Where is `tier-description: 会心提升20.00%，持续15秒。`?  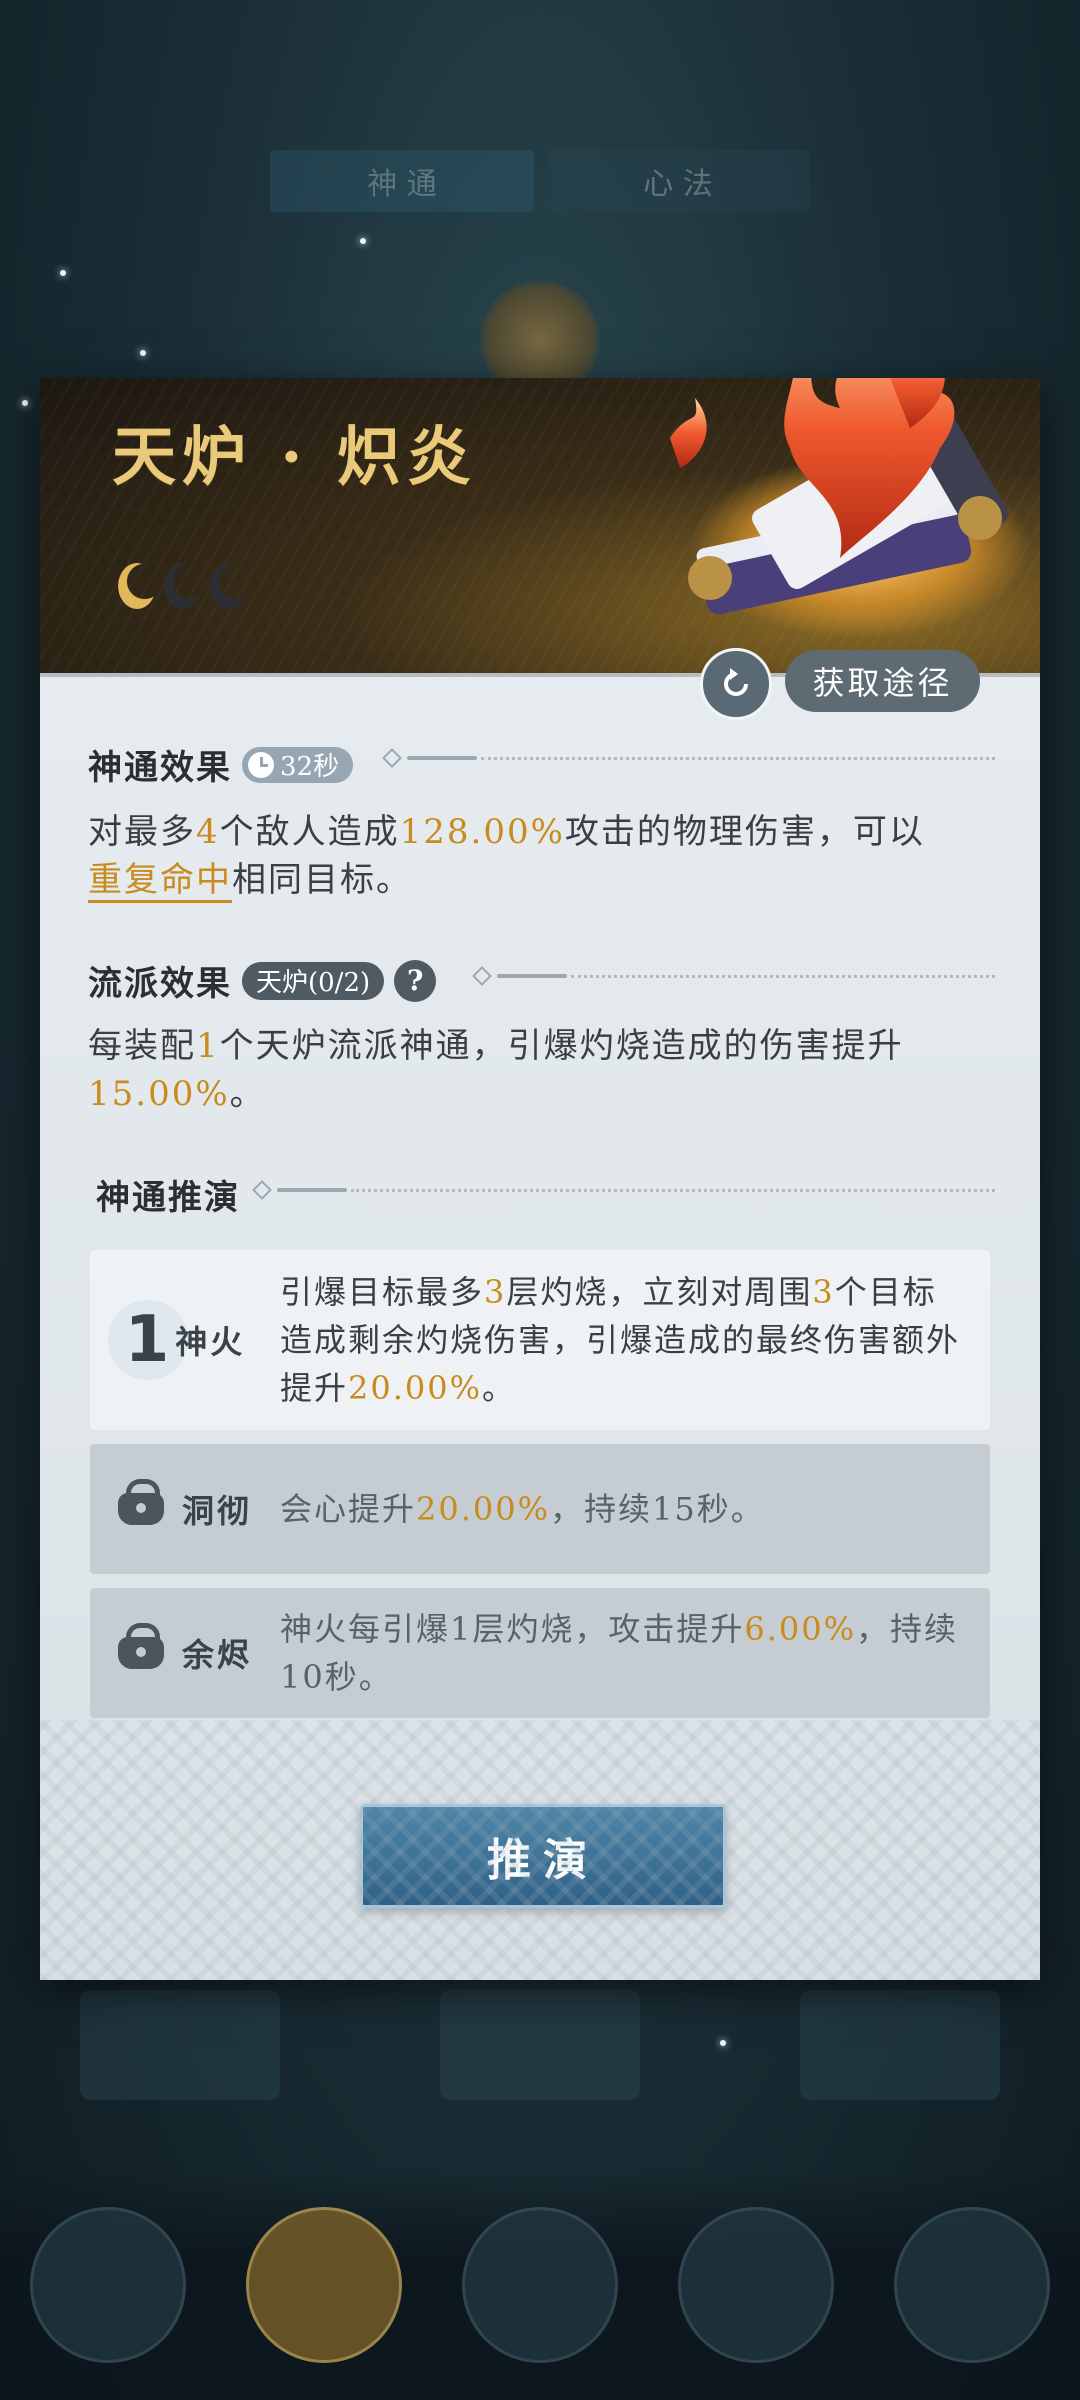
tier-description: 会心提升20.00%，持续15秒。 is located at coordinates (522, 1509).